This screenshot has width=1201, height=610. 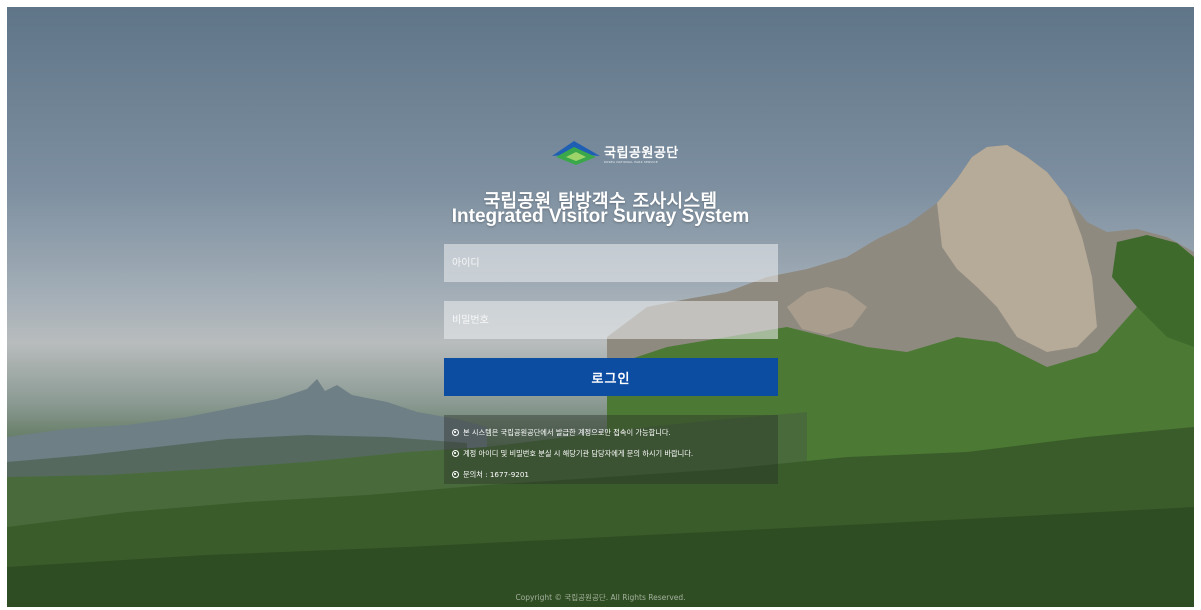 What do you see at coordinates (567, 432) in the screenshot?
I see `notice-text: 본 시스템은 국립공원공단에서 발급한 계정으로만 접속이 가능합니다.` at bounding box center [567, 432].